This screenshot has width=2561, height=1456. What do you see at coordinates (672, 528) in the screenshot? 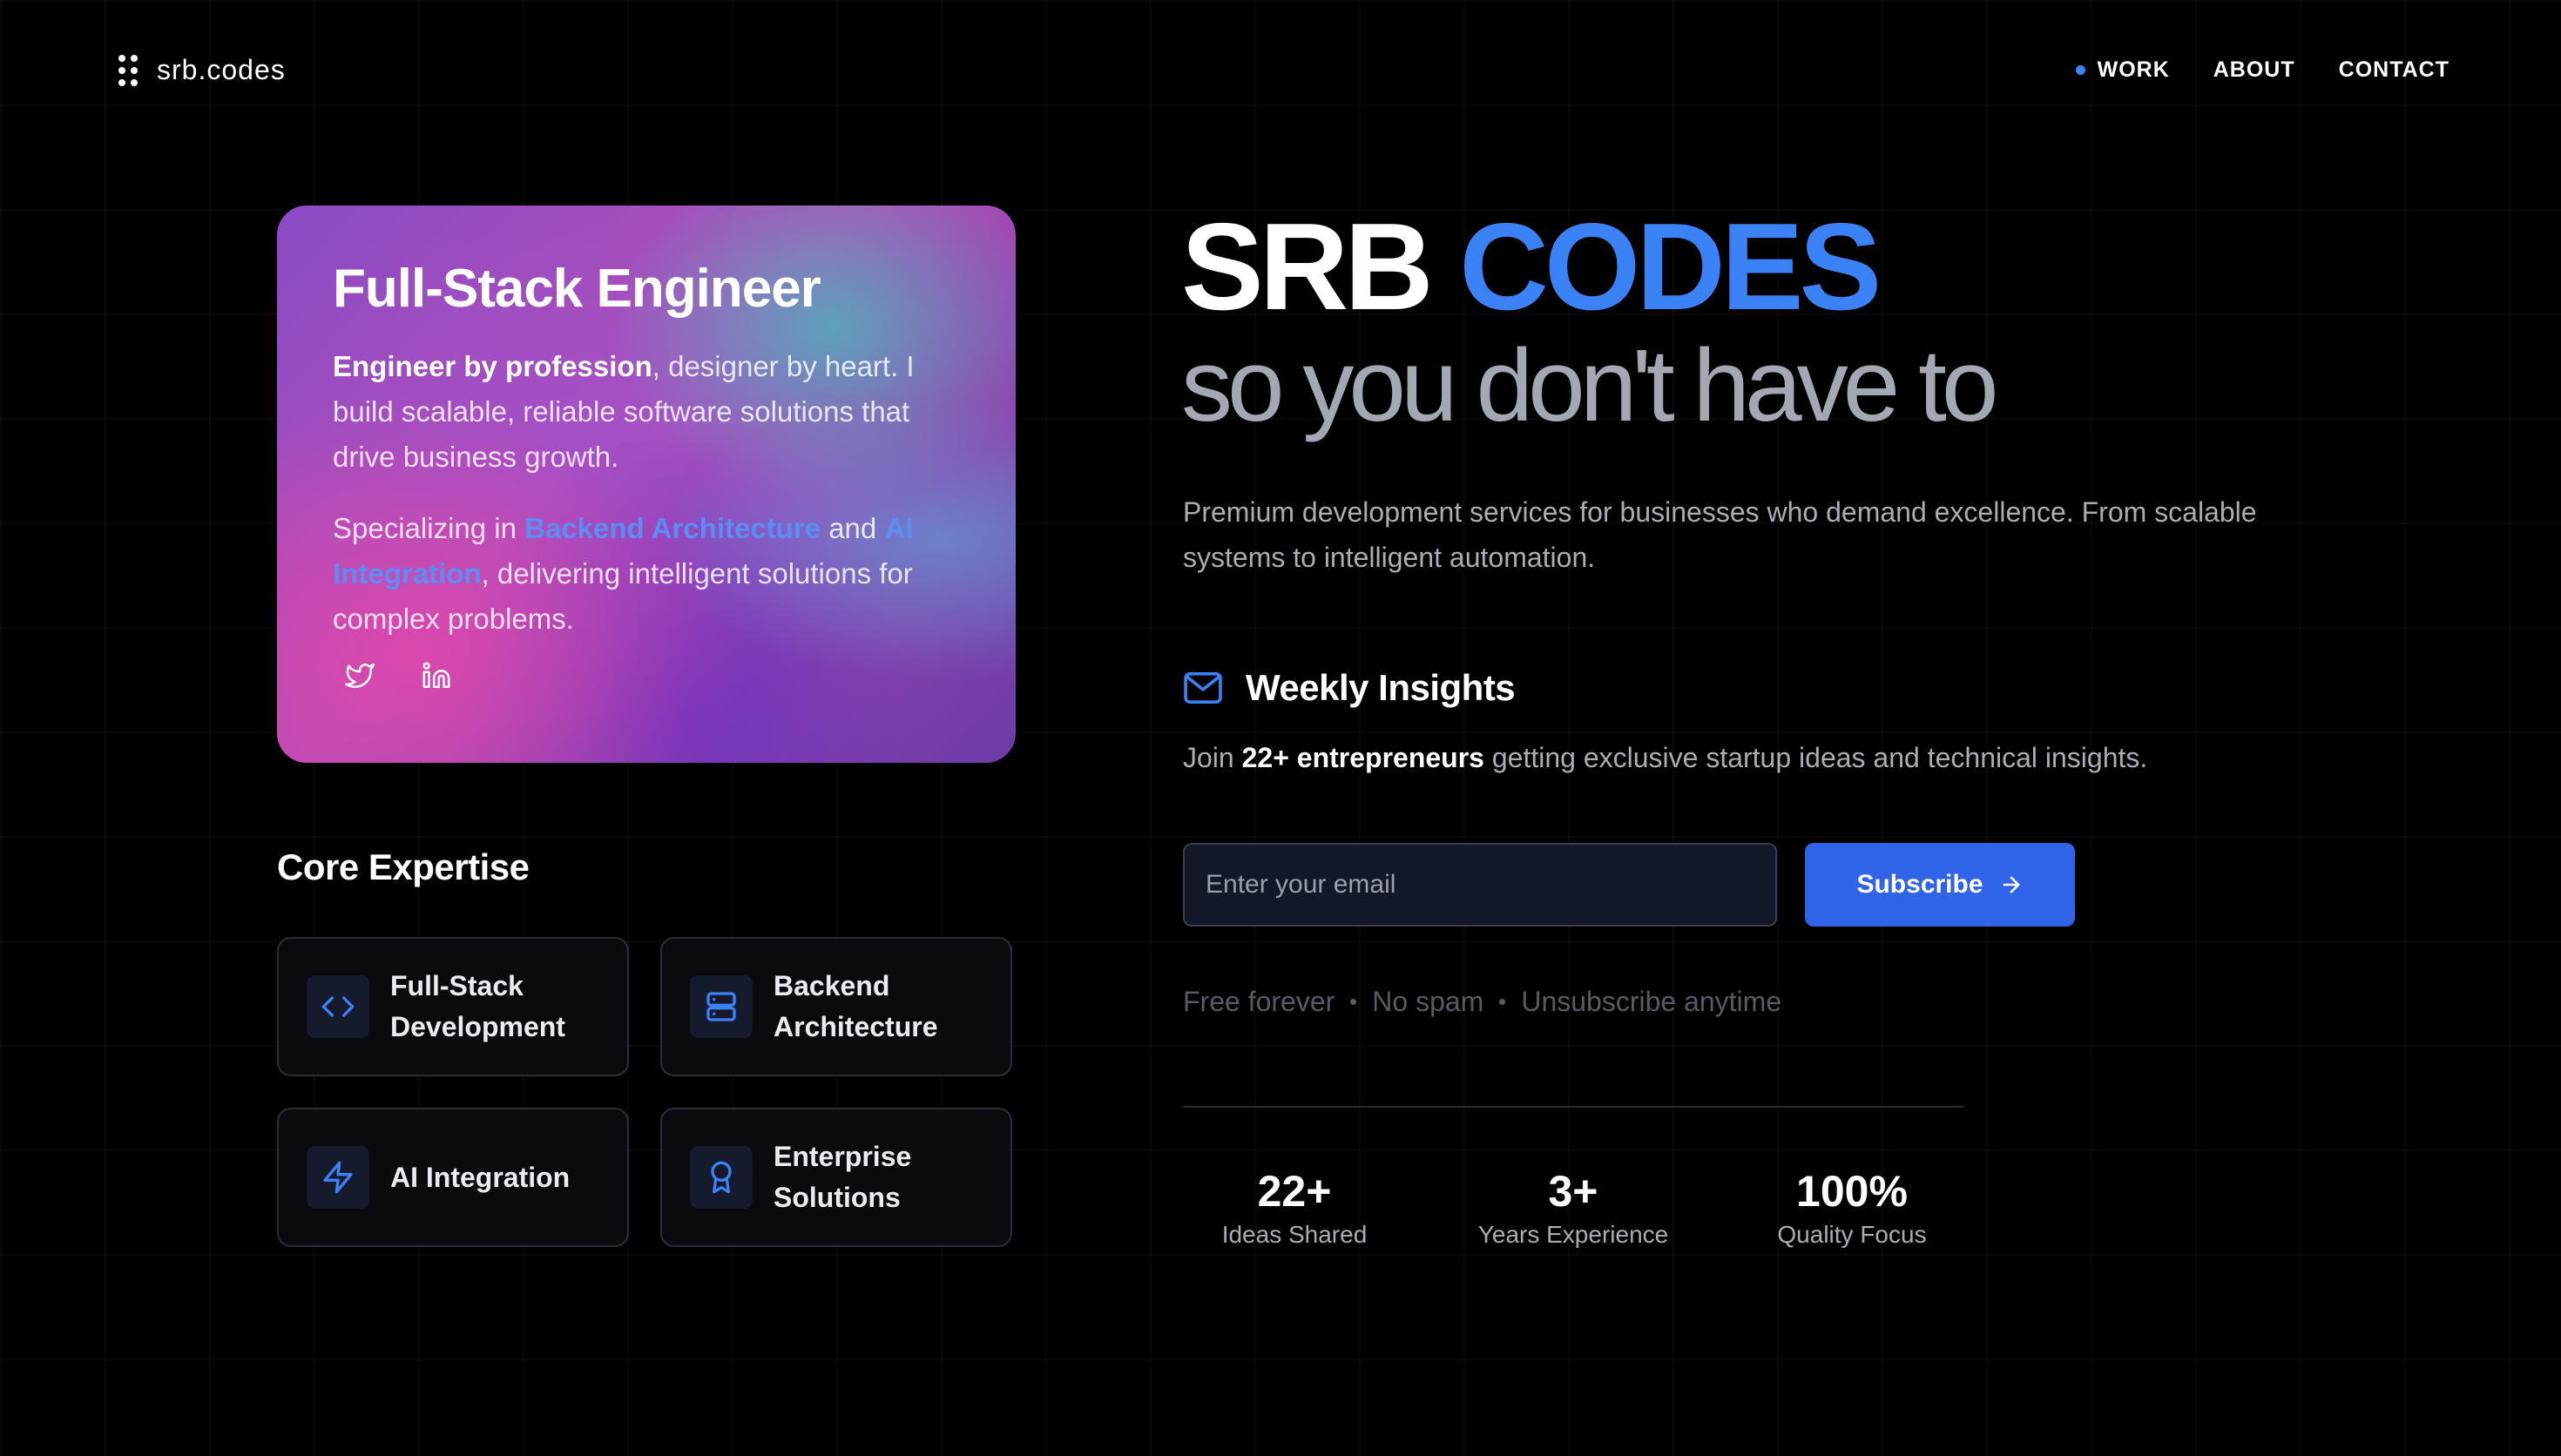
I see `specialty-backend: Backend Architecture` at bounding box center [672, 528].